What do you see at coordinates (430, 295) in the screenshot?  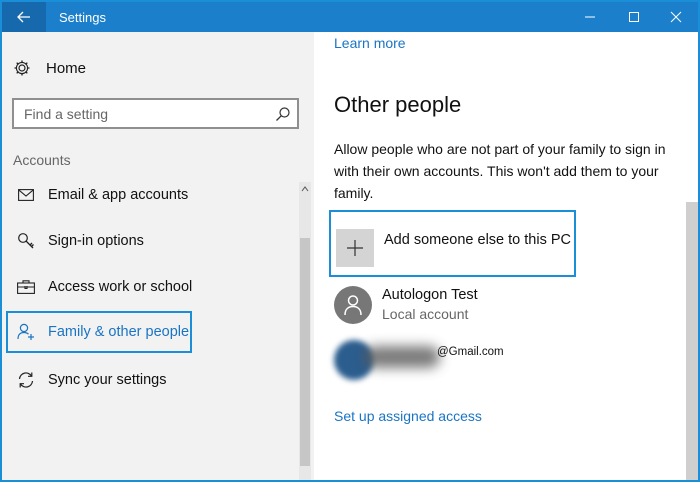 I see `account-name: Autologon Test` at bounding box center [430, 295].